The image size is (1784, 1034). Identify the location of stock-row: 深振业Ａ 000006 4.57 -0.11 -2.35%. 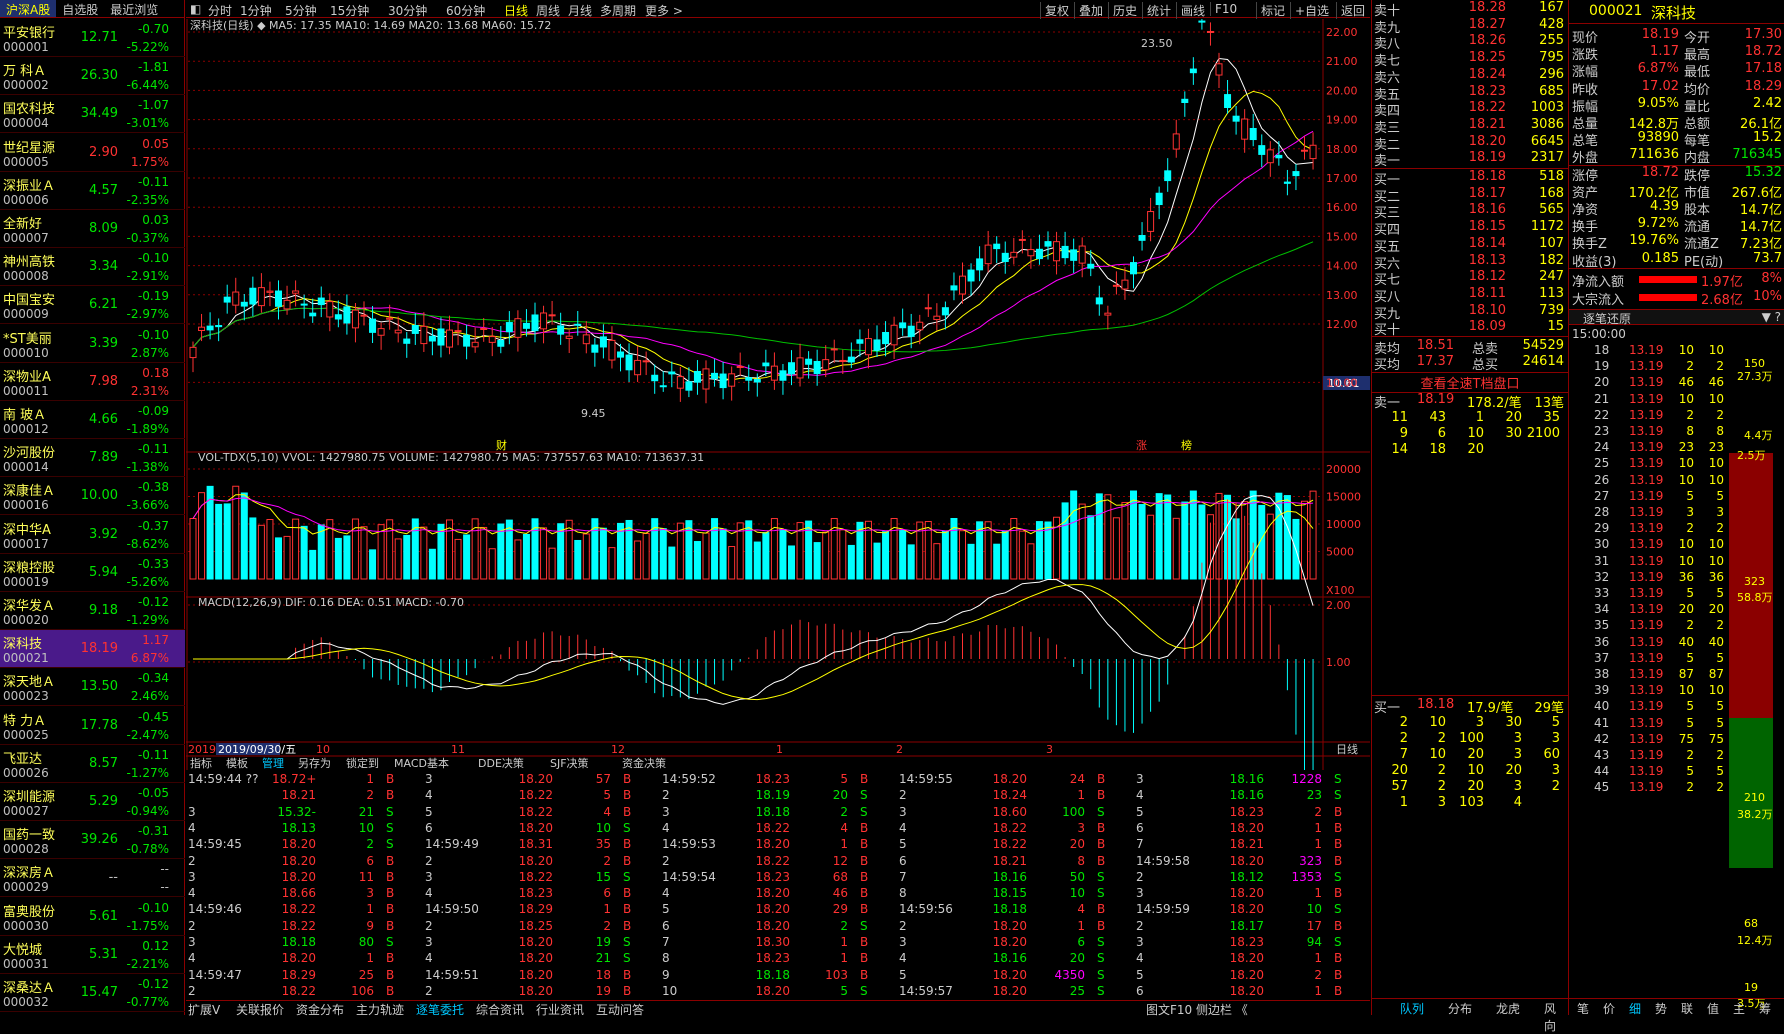
(92, 191).